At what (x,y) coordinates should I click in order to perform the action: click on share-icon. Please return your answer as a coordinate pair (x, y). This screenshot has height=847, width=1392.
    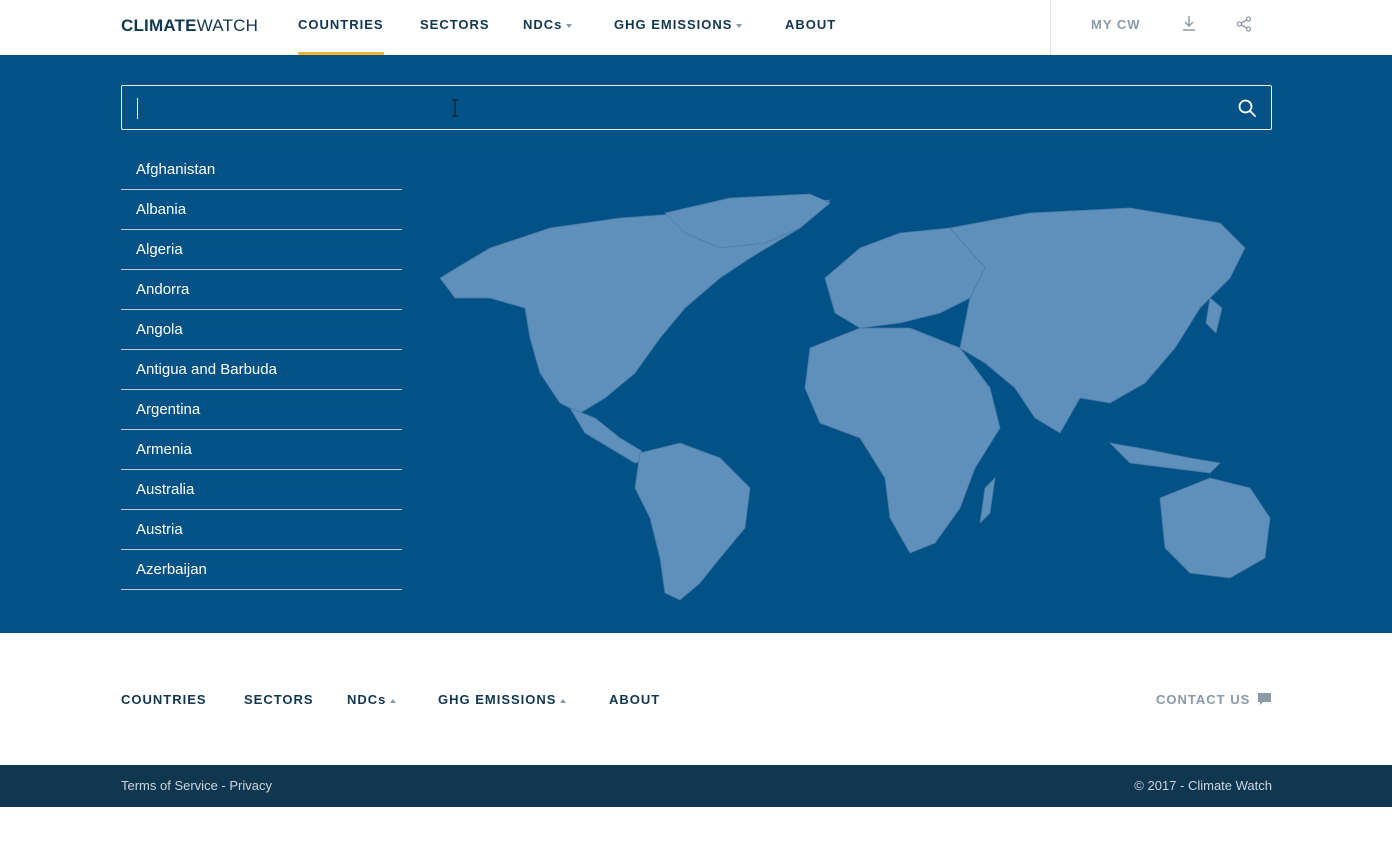
    Looking at the image, I should click on (1244, 24).